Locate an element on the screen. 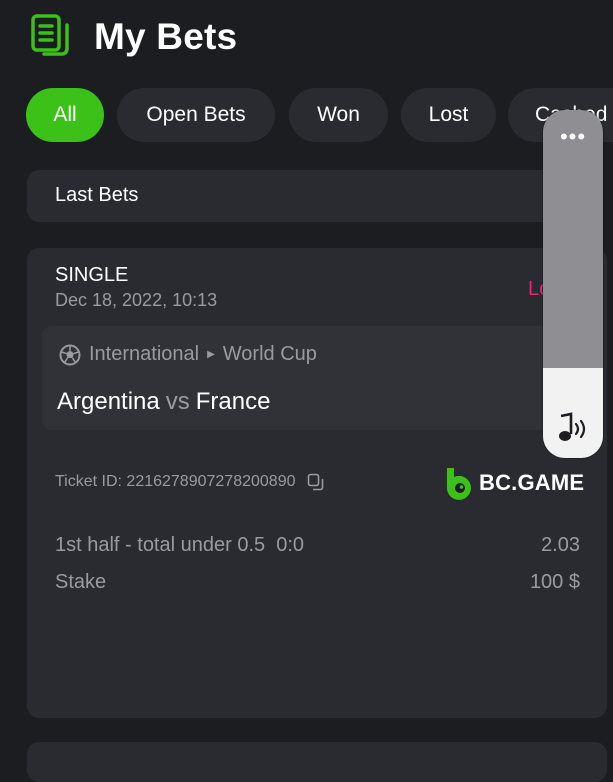  copy-icon is located at coordinates (316, 482).